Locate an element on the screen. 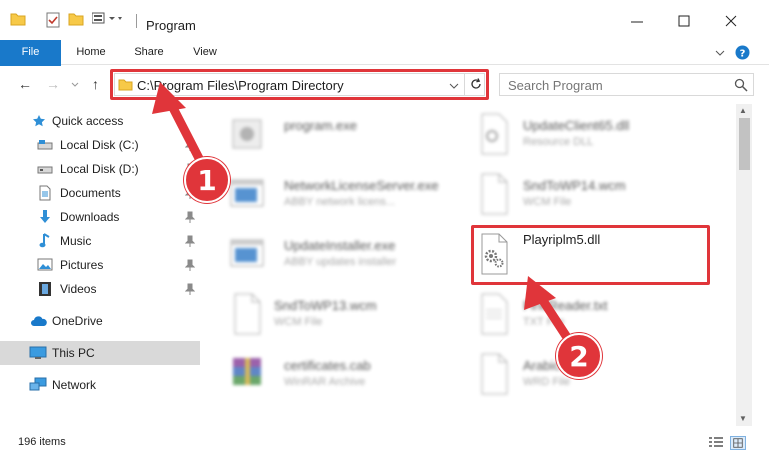  step-badge-1: 1 is located at coordinates (207, 180).